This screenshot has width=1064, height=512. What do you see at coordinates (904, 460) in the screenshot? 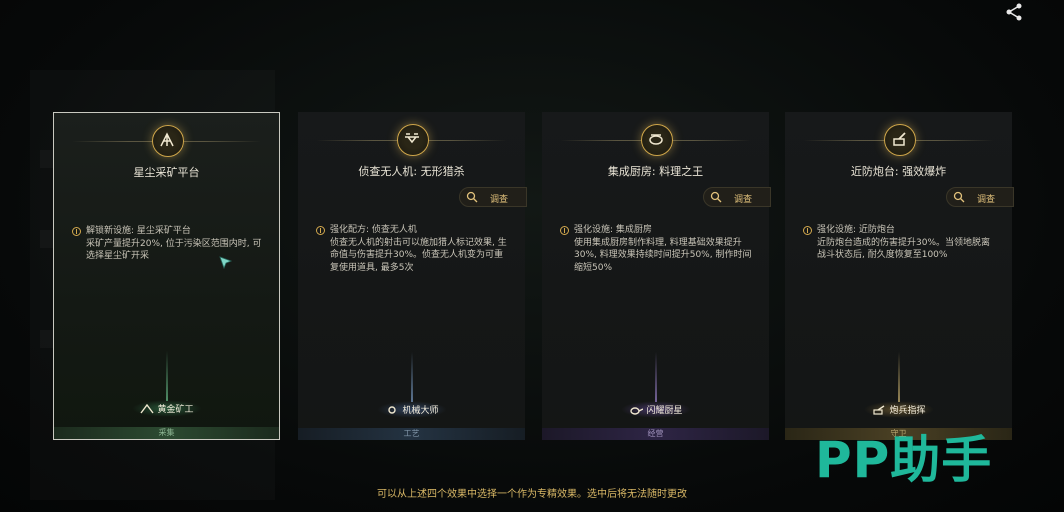
I see `watermark-logo: PP助手` at bounding box center [904, 460].